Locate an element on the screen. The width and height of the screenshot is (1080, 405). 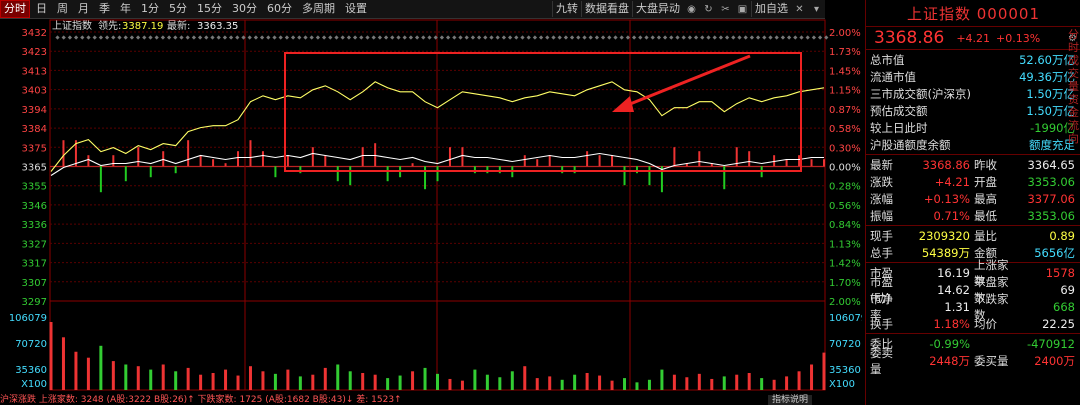
volume-tick-label: 35360 is located at coordinates (31, 370).